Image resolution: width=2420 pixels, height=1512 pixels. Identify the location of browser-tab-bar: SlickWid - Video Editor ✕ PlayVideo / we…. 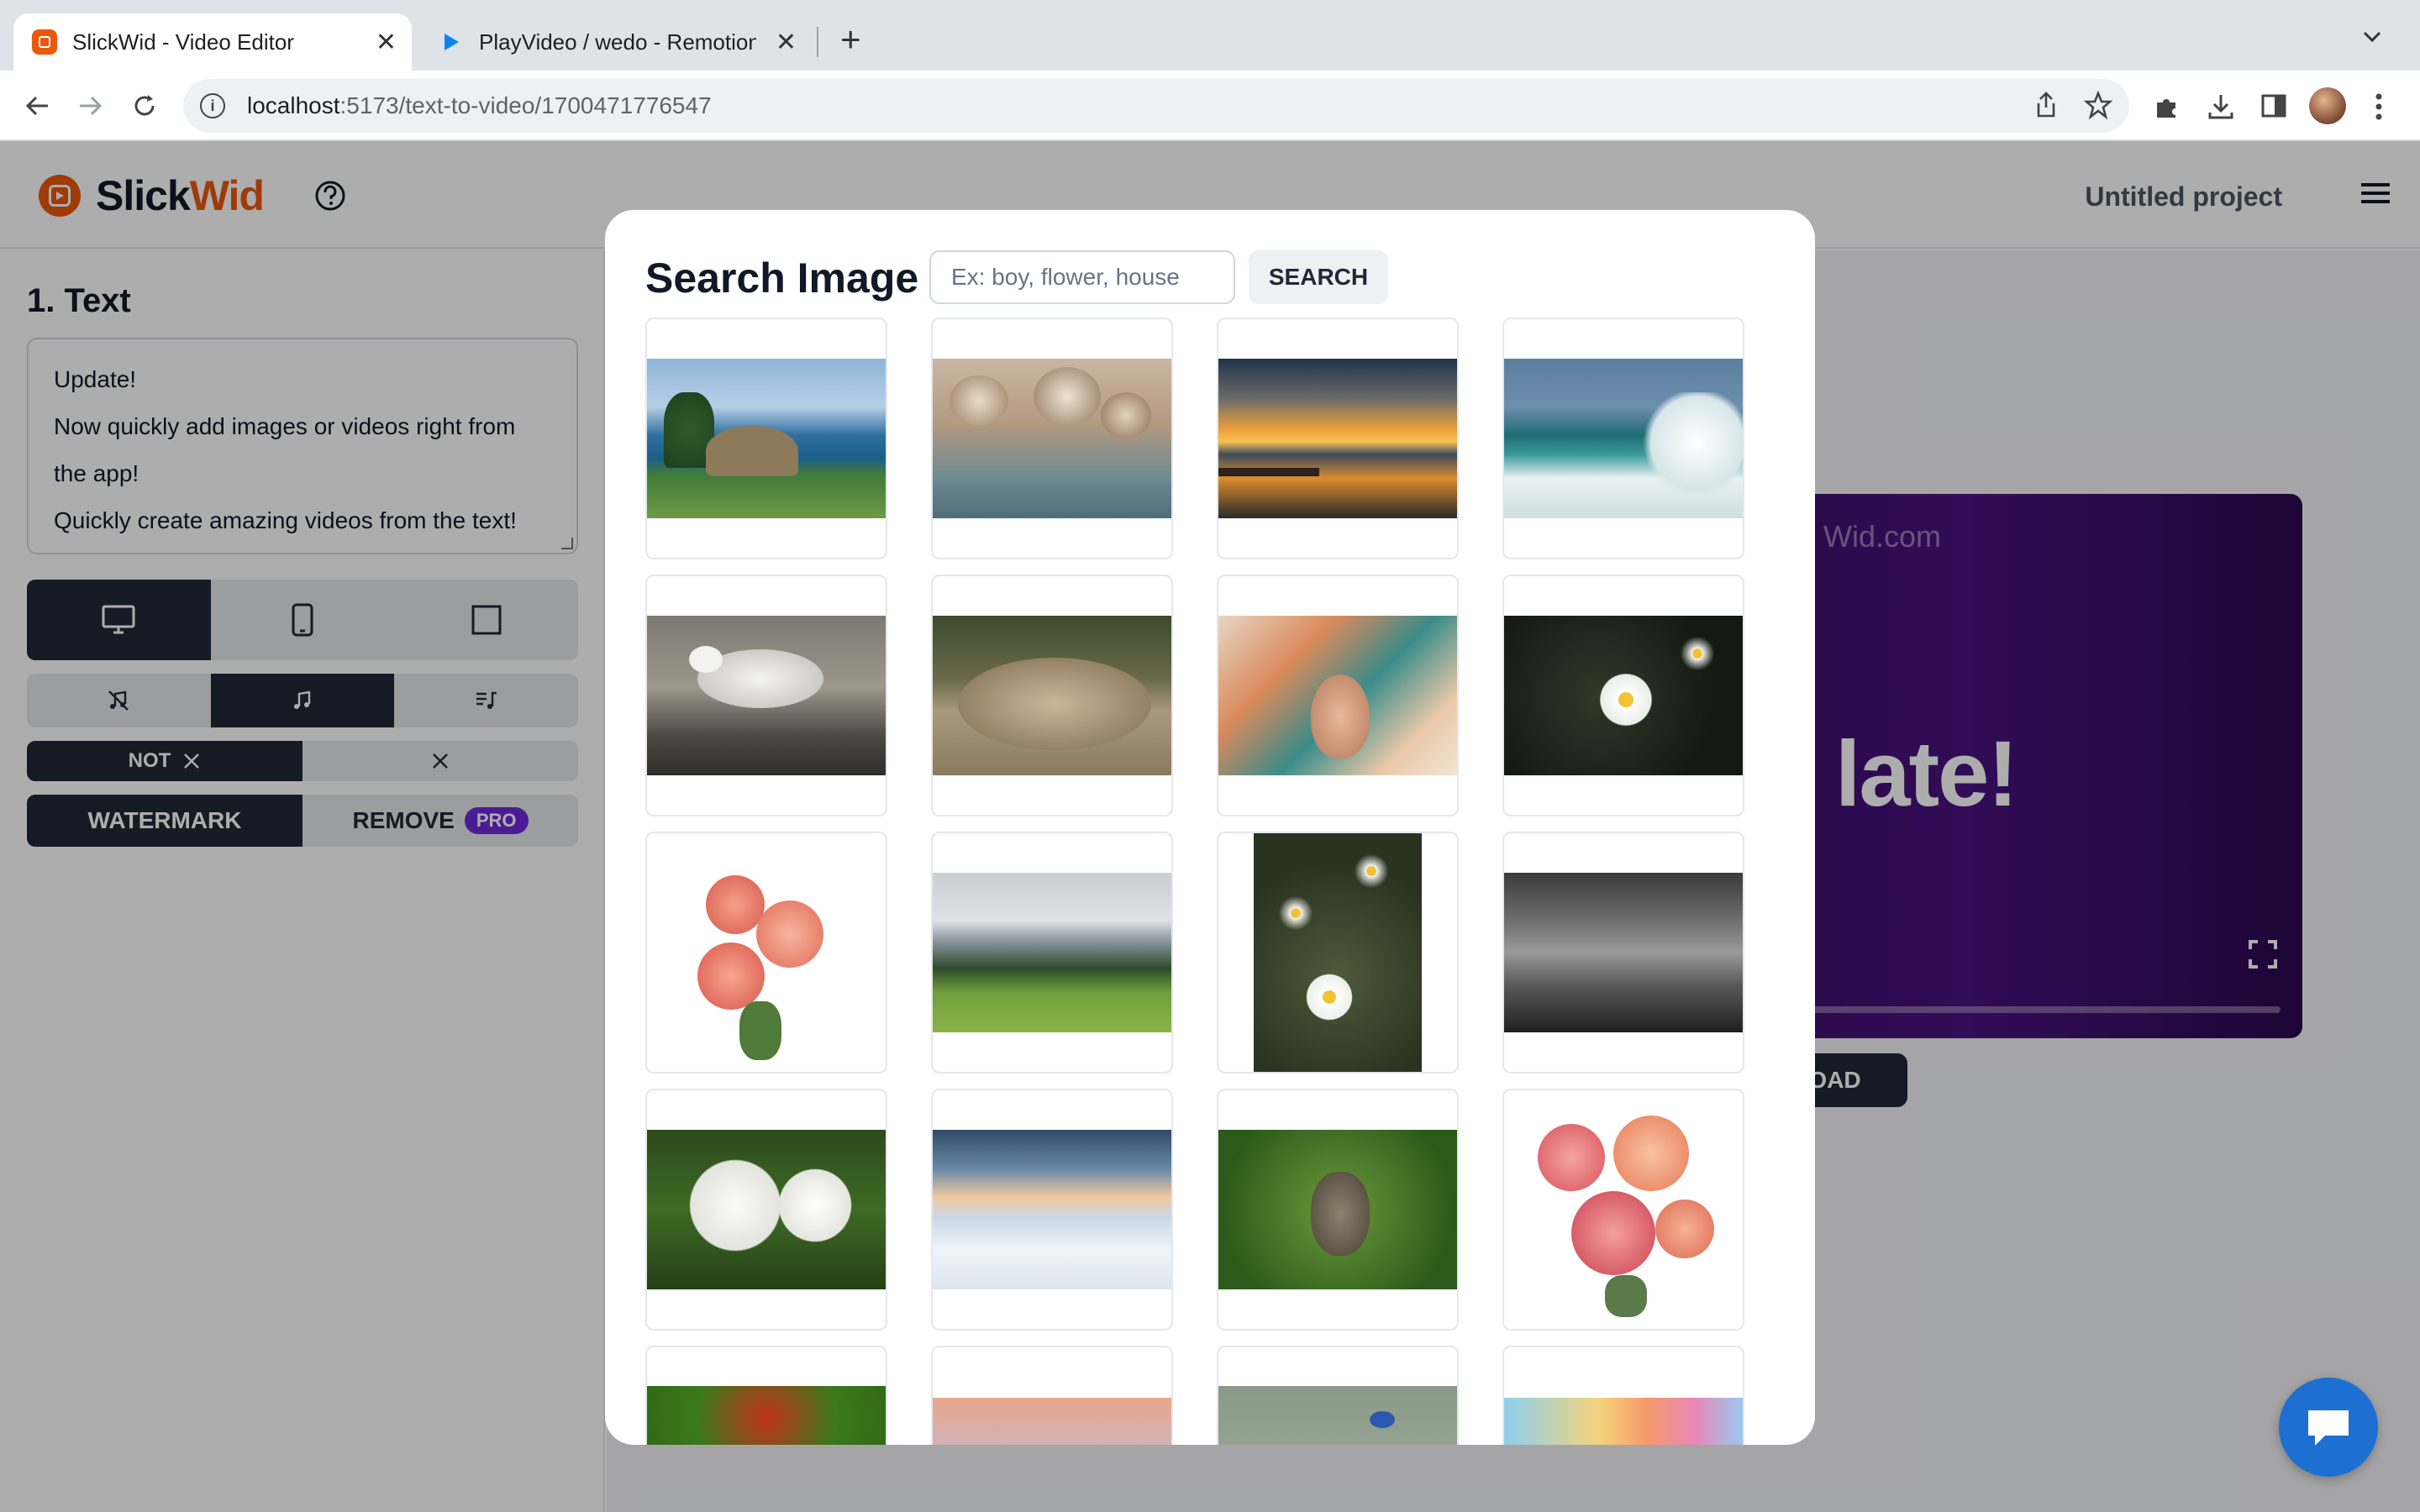
(1210, 35).